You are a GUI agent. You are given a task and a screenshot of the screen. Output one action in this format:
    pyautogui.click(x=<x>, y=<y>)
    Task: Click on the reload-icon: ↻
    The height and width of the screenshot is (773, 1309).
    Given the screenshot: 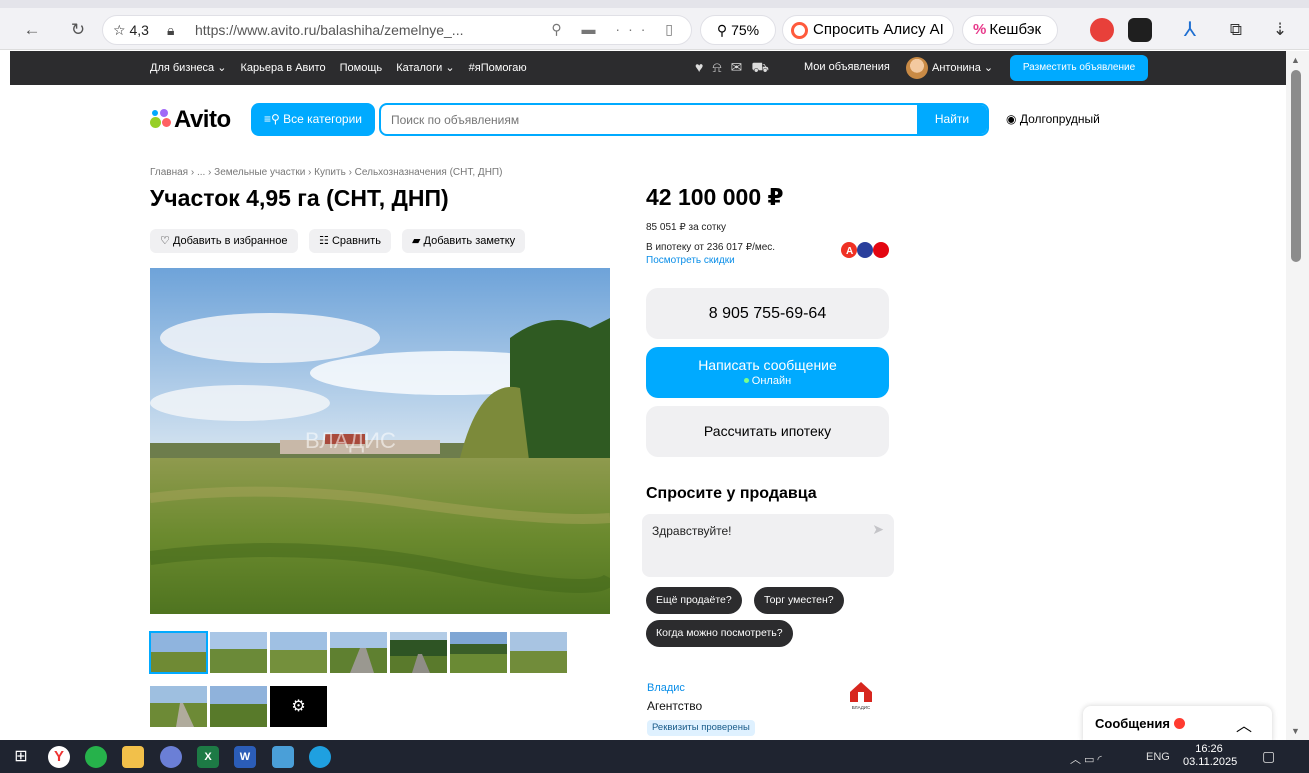 What is the action you would take?
    pyautogui.click(x=78, y=30)
    